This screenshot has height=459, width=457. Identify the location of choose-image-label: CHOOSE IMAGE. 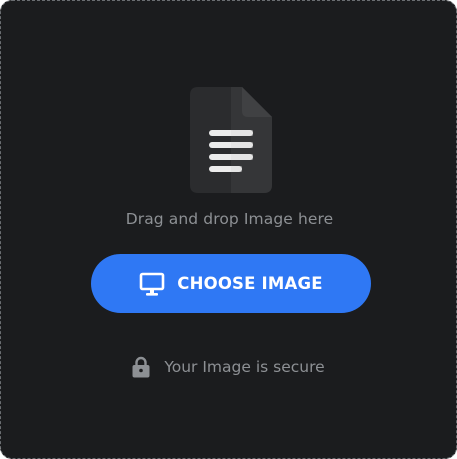
(250, 283).